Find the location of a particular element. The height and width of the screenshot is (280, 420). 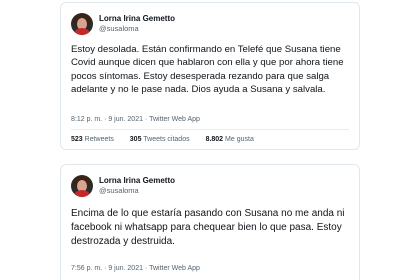

retweets-count: 523 is located at coordinates (77, 139).